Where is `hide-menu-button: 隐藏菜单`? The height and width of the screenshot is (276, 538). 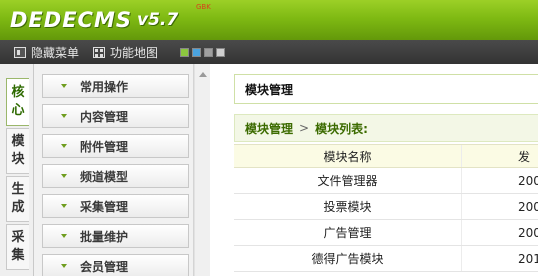
hide-menu-button: 隐藏菜单 is located at coordinates (46, 52).